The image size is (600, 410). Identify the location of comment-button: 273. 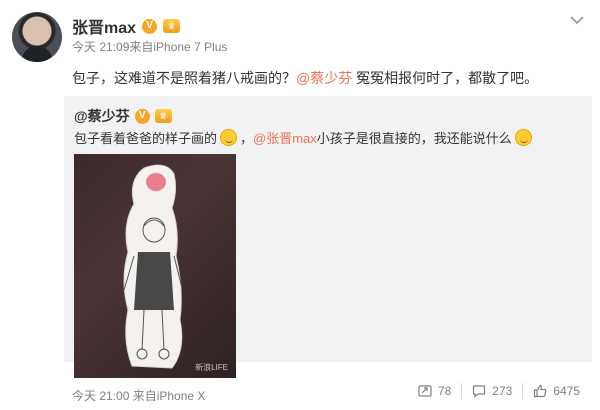
(492, 391).